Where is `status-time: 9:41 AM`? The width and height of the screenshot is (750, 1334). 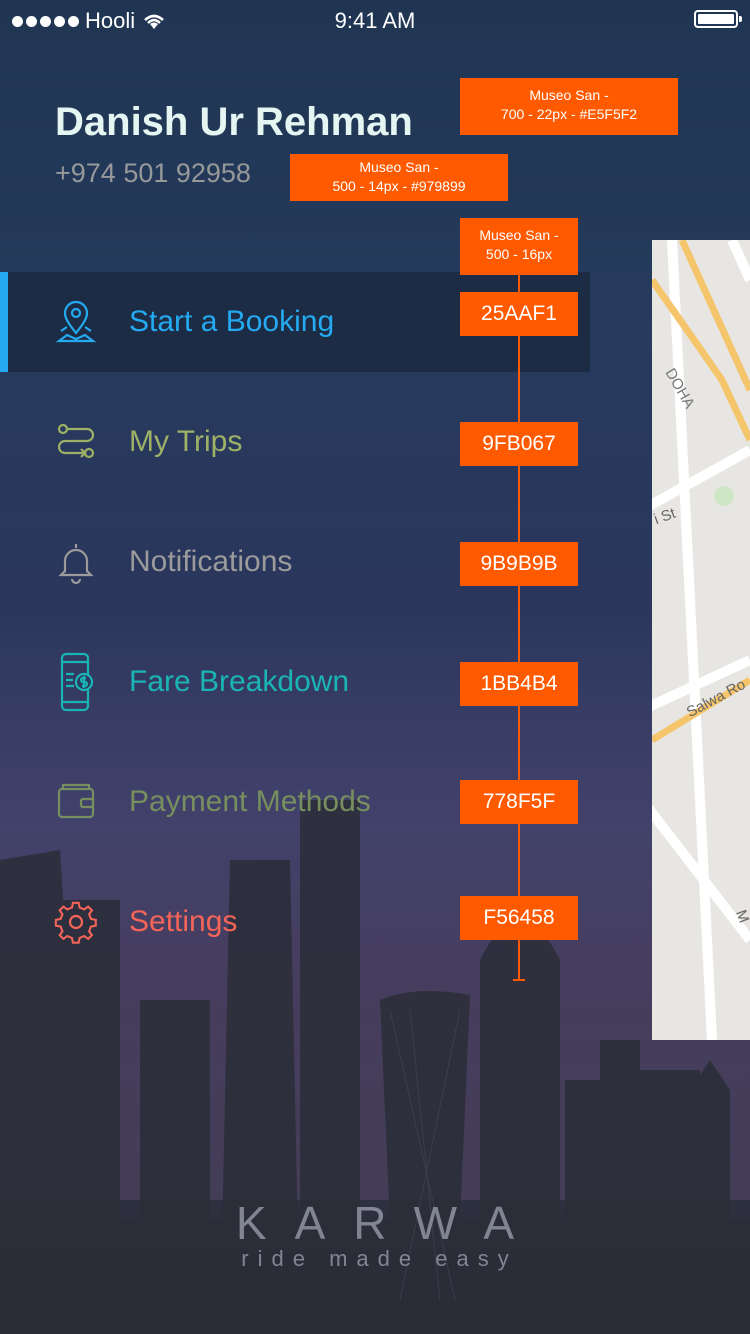
status-time: 9:41 AM is located at coordinates (375, 20).